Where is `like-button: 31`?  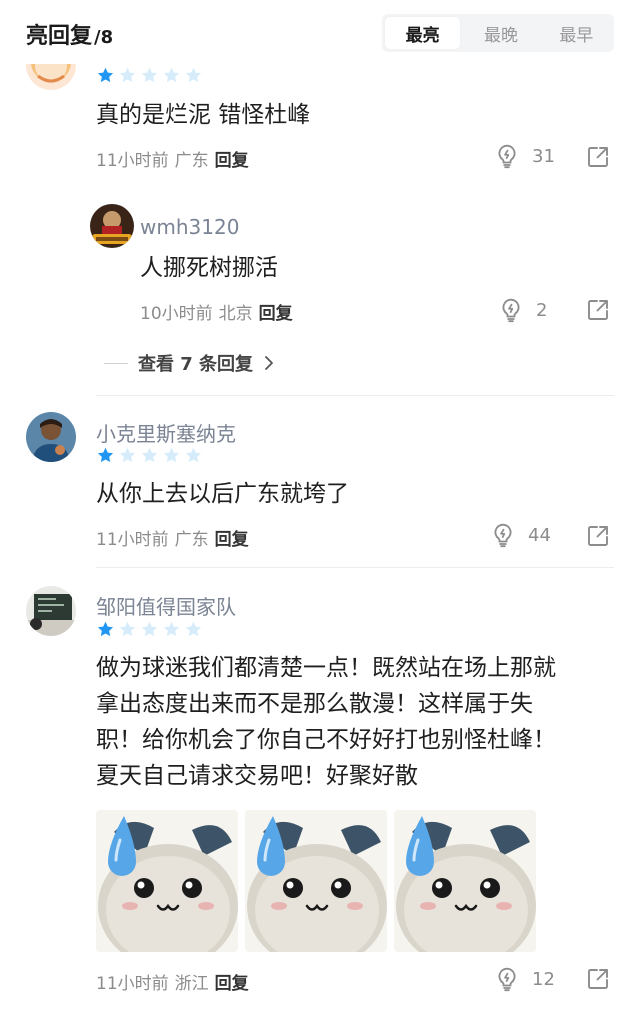 like-button: 31 is located at coordinates (524, 156).